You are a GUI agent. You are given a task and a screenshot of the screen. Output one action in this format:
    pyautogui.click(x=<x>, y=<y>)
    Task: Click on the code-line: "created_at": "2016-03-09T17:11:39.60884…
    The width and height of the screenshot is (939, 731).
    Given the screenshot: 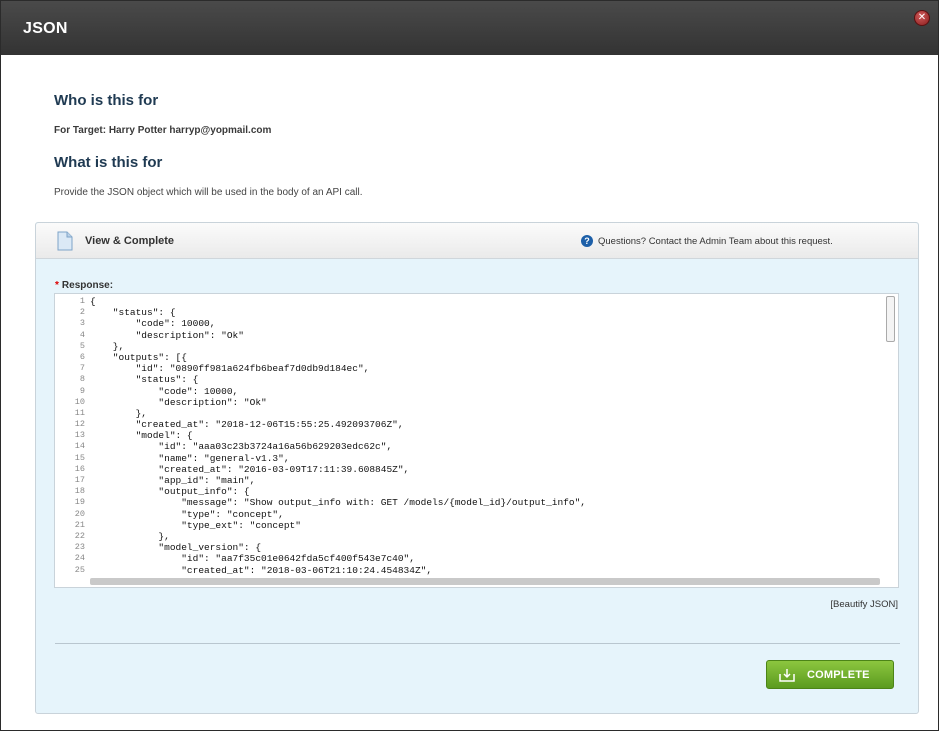 What is the action you would take?
    pyautogui.click(x=250, y=469)
    